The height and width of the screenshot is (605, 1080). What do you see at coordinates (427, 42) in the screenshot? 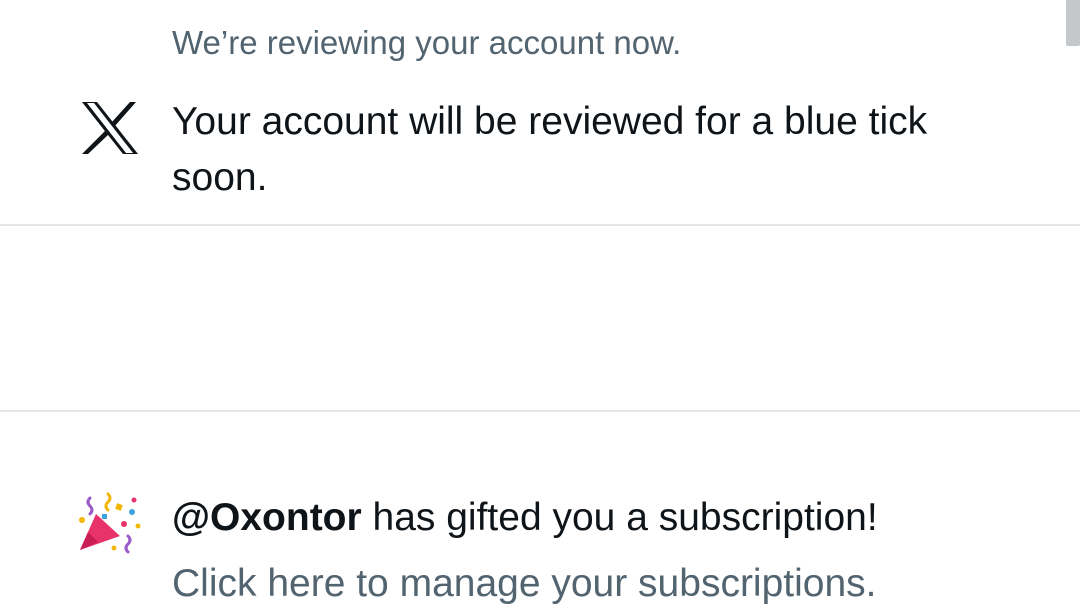
I see `notification-context-text: We’re reviewing your account now.` at bounding box center [427, 42].